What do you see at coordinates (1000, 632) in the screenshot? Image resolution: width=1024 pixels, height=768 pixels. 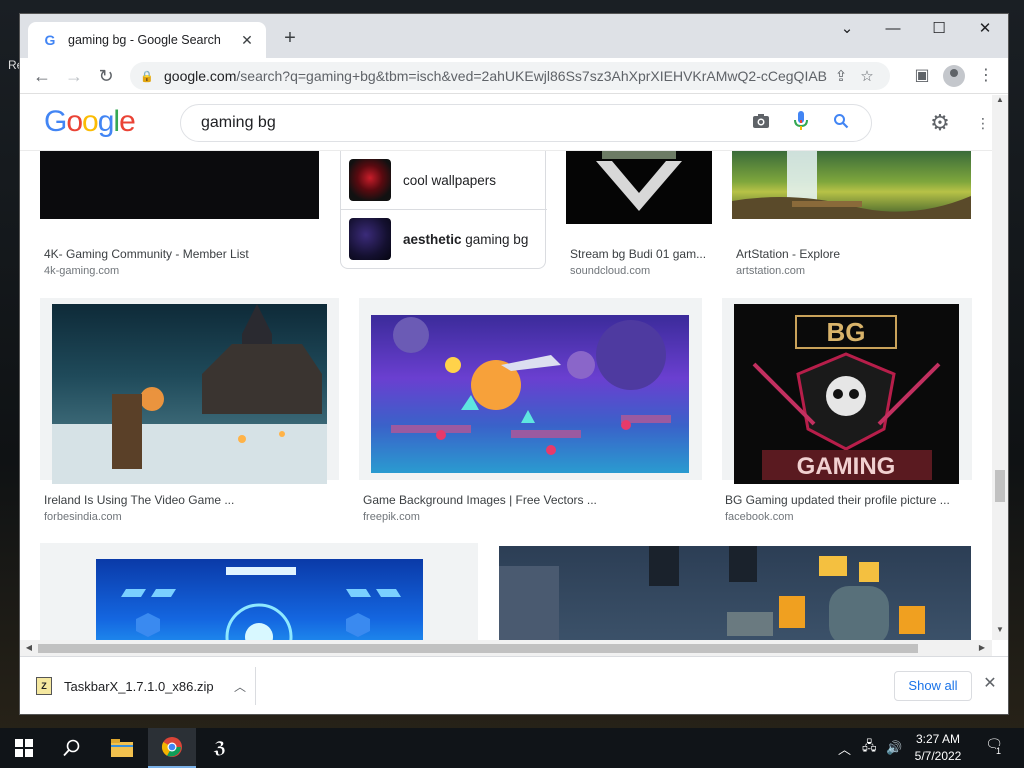 I see `scroll-down-icon: ▼` at bounding box center [1000, 632].